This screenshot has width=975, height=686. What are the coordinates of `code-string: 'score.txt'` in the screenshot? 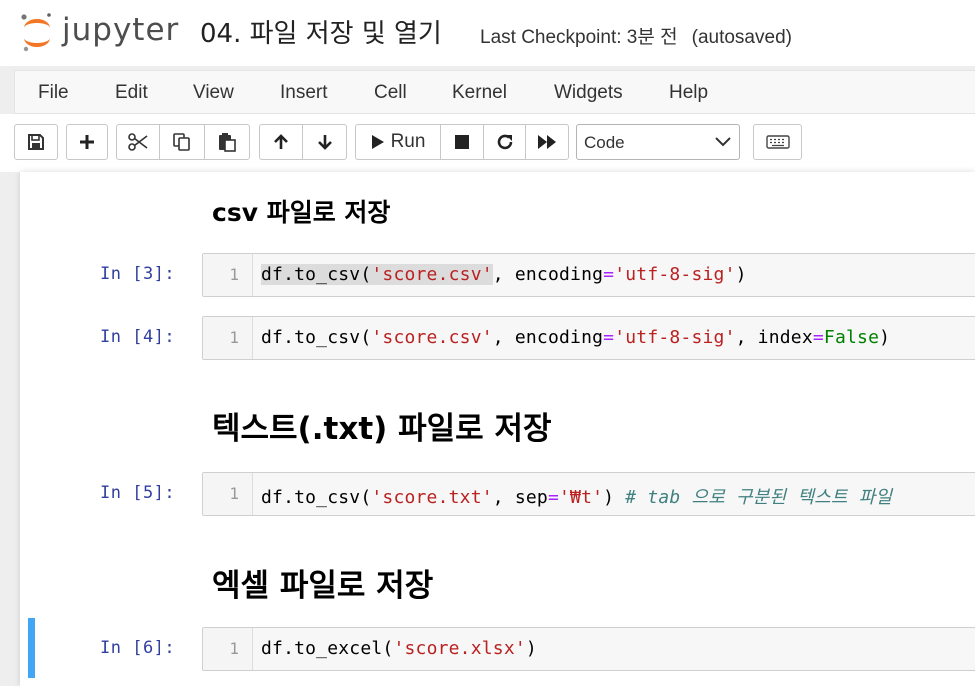 It's located at (432, 497).